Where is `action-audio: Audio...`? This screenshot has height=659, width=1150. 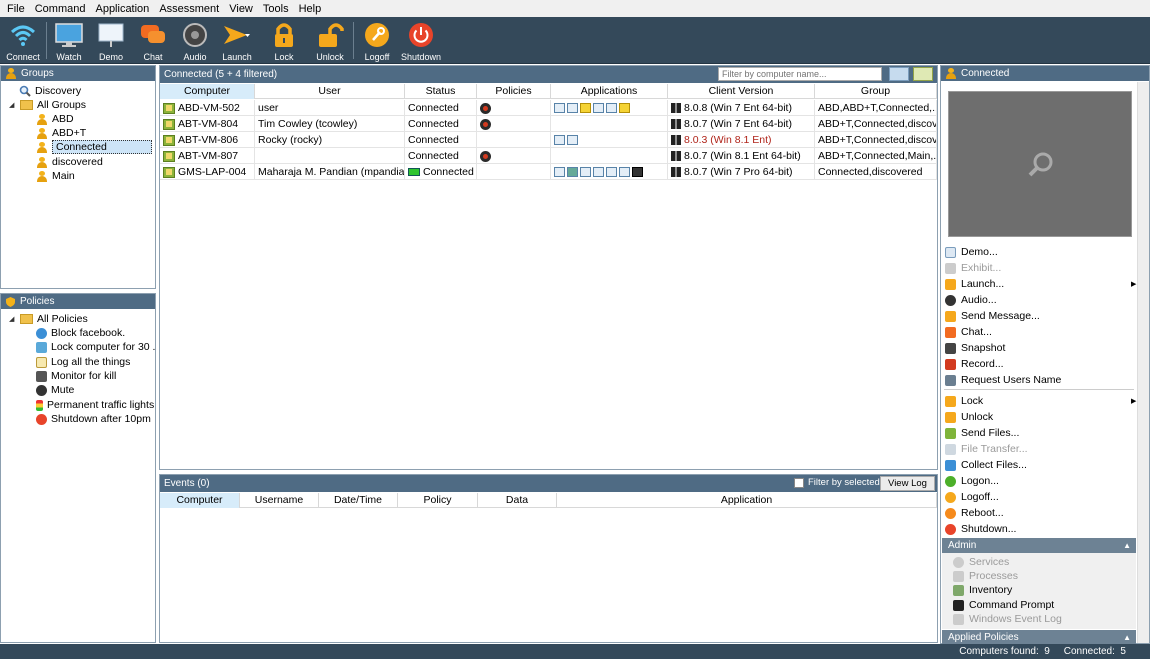
action-audio: Audio... is located at coordinates (971, 300).